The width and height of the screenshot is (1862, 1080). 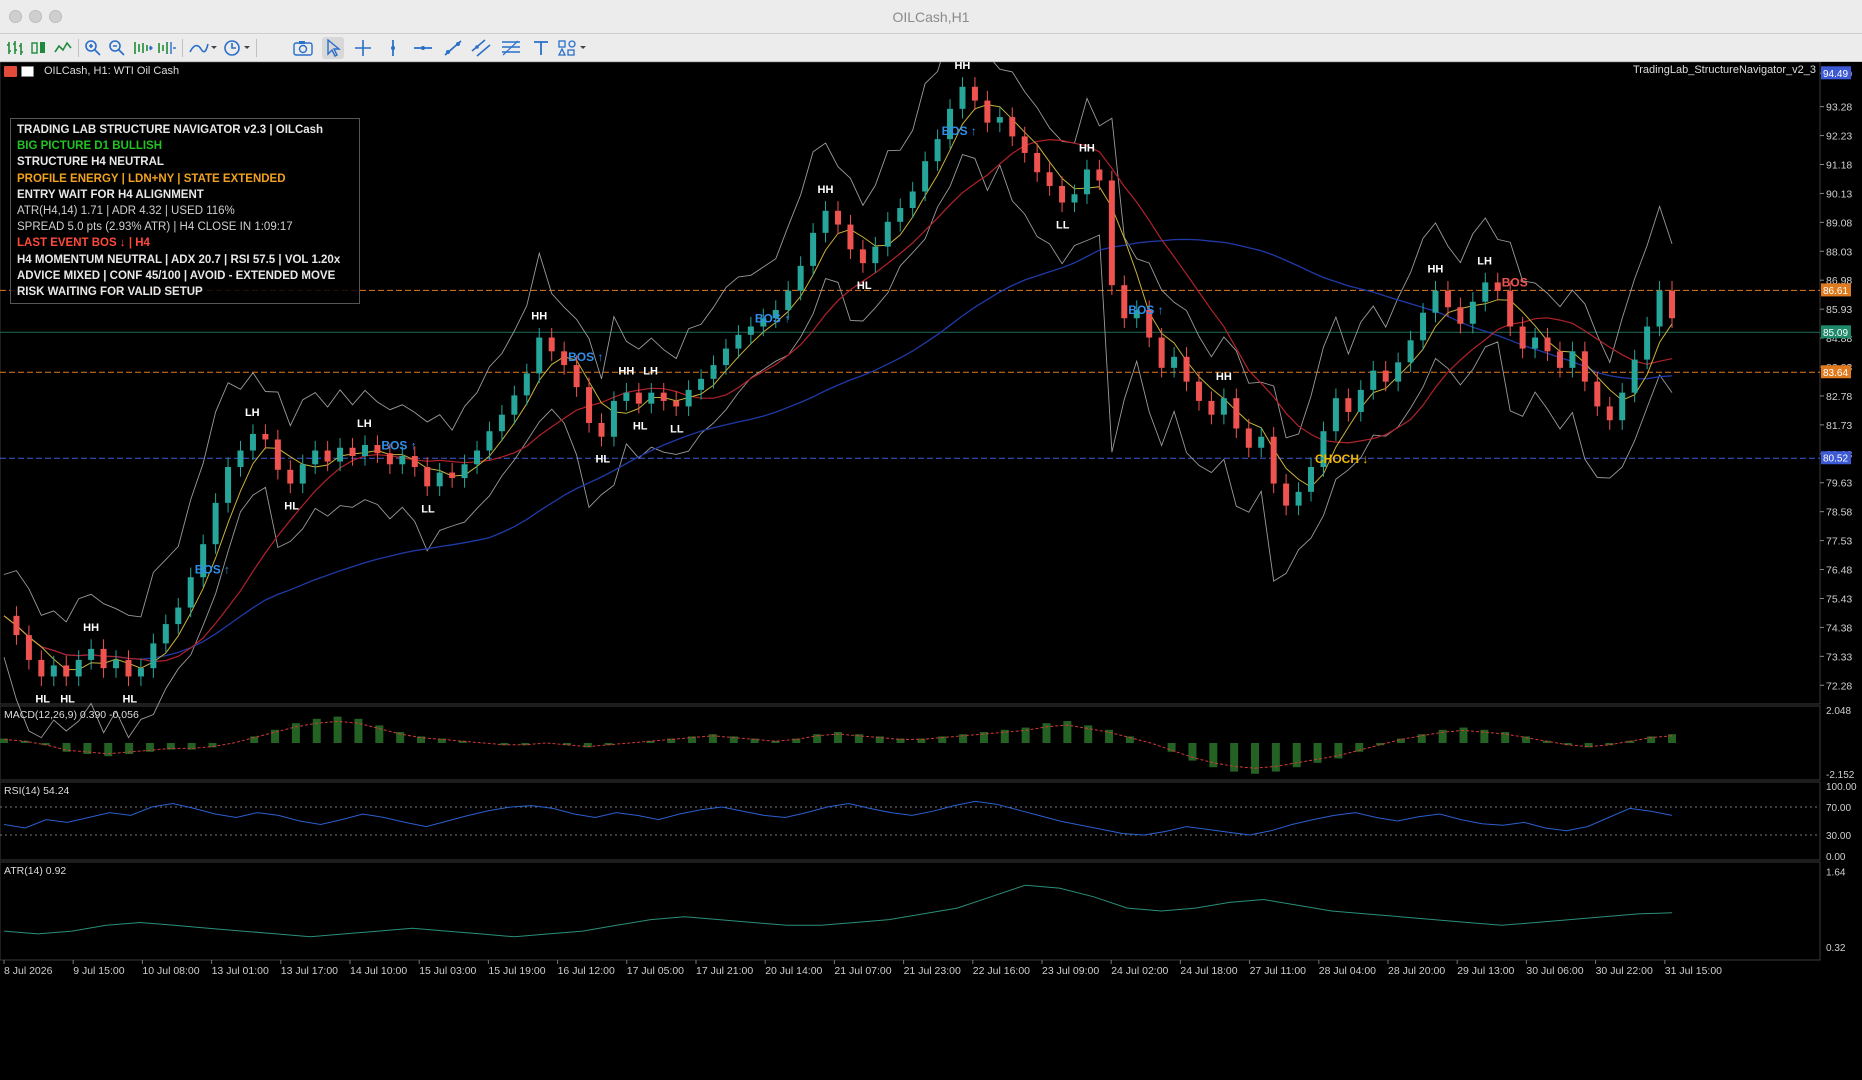 What do you see at coordinates (910, 821) in the screenshot?
I see `rsi-pane-frame` at bounding box center [910, 821].